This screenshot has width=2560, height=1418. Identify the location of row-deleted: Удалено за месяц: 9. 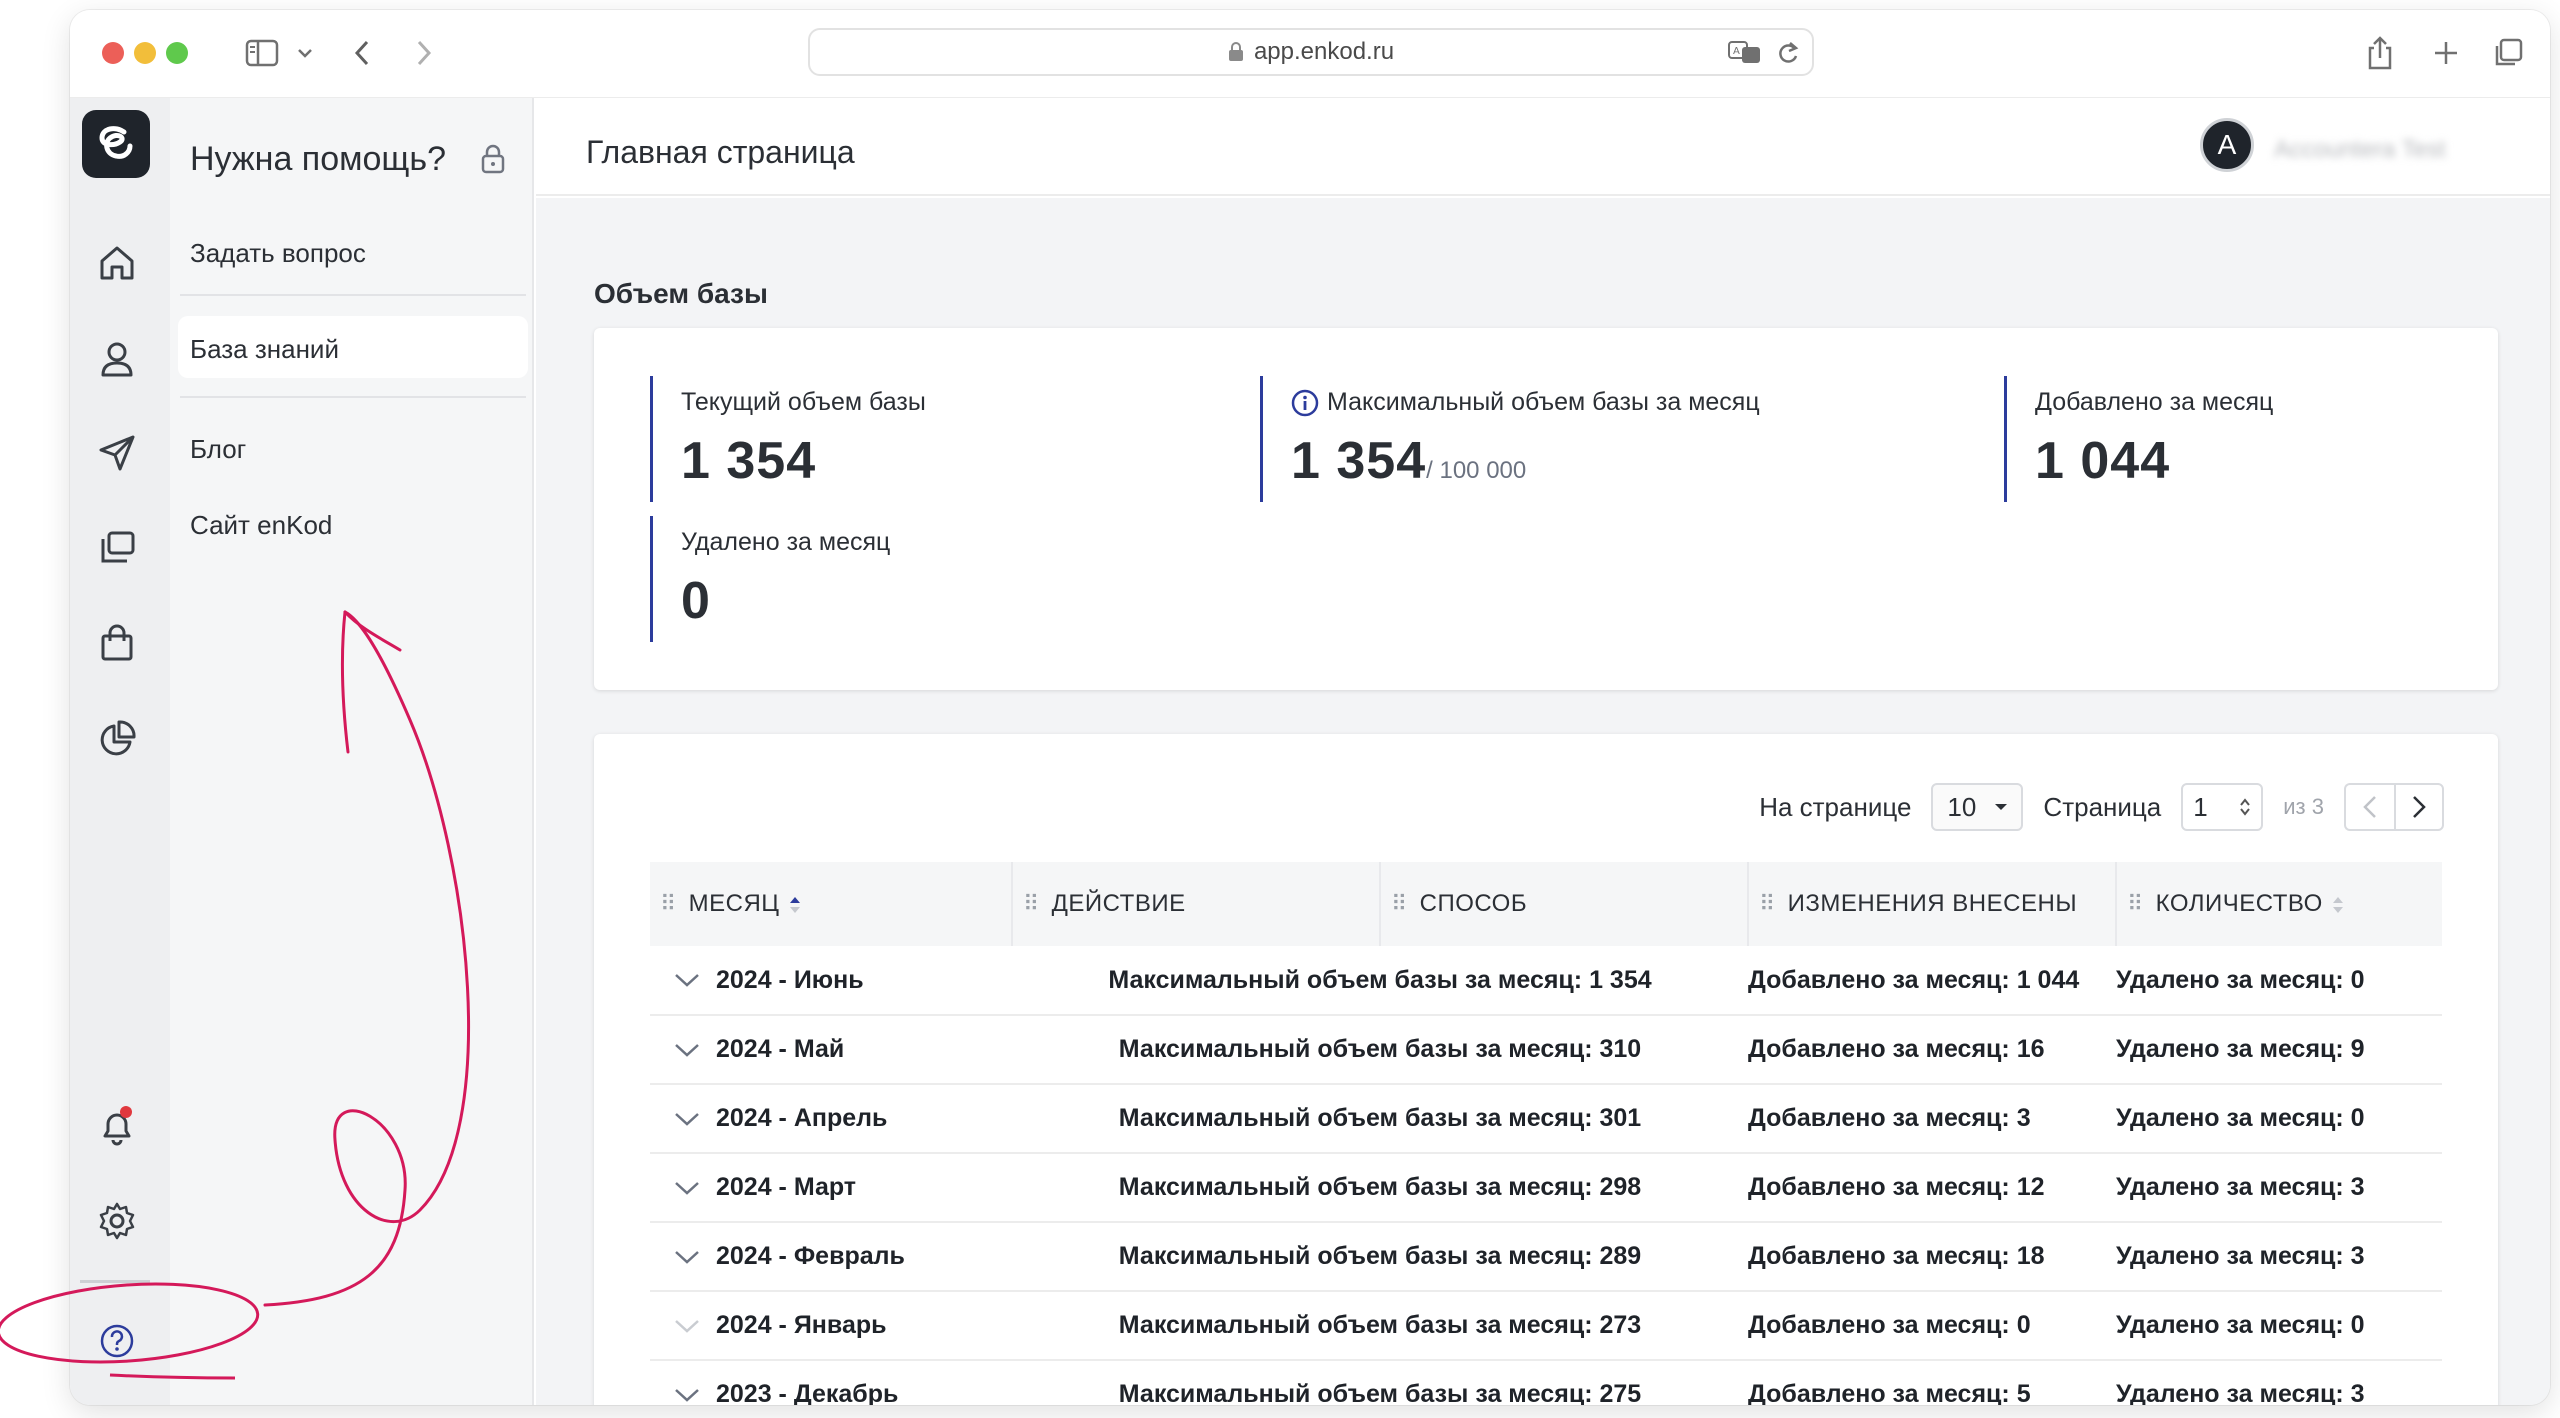
(2279, 1050).